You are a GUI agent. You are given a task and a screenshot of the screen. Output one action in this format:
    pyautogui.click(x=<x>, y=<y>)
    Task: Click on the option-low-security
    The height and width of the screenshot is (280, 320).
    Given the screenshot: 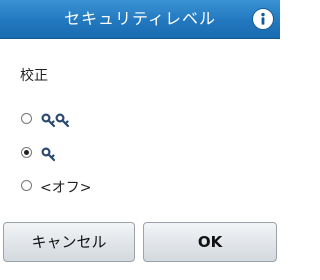 What is the action you would take?
    pyautogui.click(x=118, y=154)
    